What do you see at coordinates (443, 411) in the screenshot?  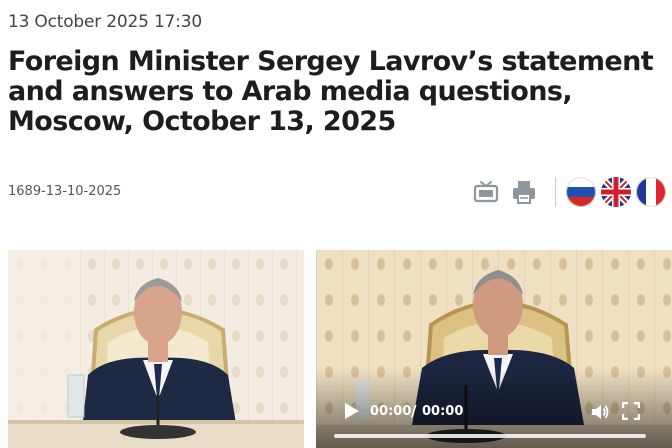 I see `video-duration: 00:00` at bounding box center [443, 411].